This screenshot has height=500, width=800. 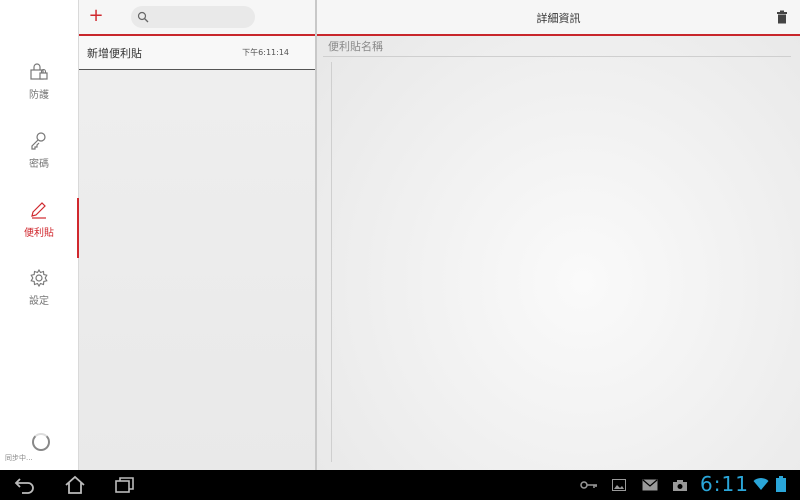 What do you see at coordinates (39, 301) in the screenshot?
I see `nav-item-label: 設定` at bounding box center [39, 301].